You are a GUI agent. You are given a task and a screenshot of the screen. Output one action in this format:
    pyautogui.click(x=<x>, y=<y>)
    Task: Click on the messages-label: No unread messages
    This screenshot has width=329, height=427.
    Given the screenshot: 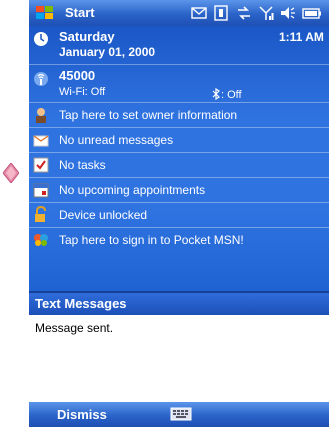 What is the action you would take?
    pyautogui.click(x=116, y=140)
    